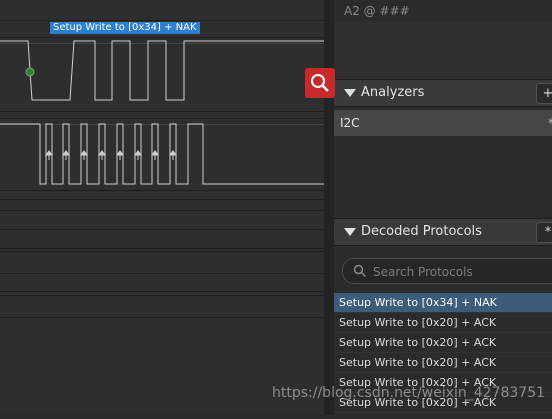  Describe the element at coordinates (377, 11) in the screenshot. I see `timing-readout: A2 @ ###` at that location.